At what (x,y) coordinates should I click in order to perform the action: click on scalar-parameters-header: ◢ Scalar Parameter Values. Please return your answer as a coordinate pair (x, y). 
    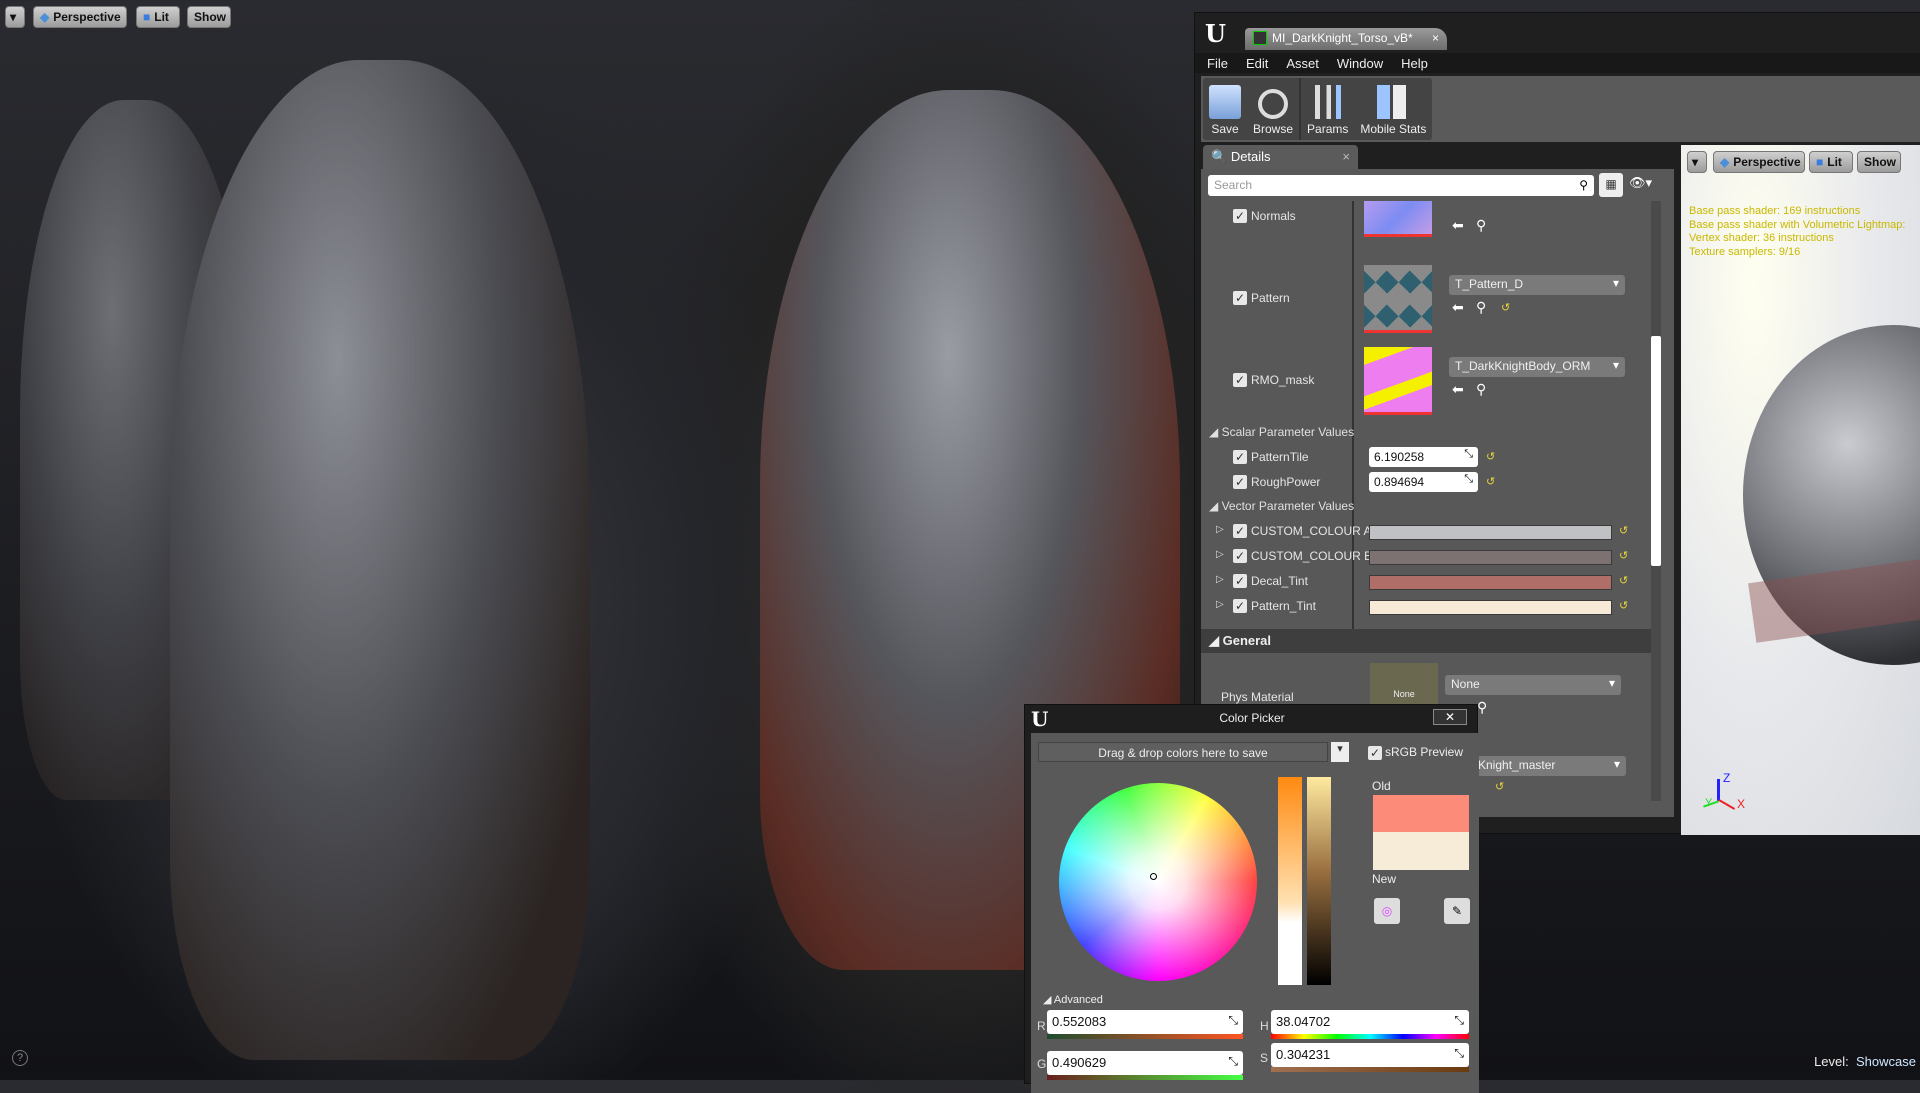
    Looking at the image, I should click on (1281, 432).